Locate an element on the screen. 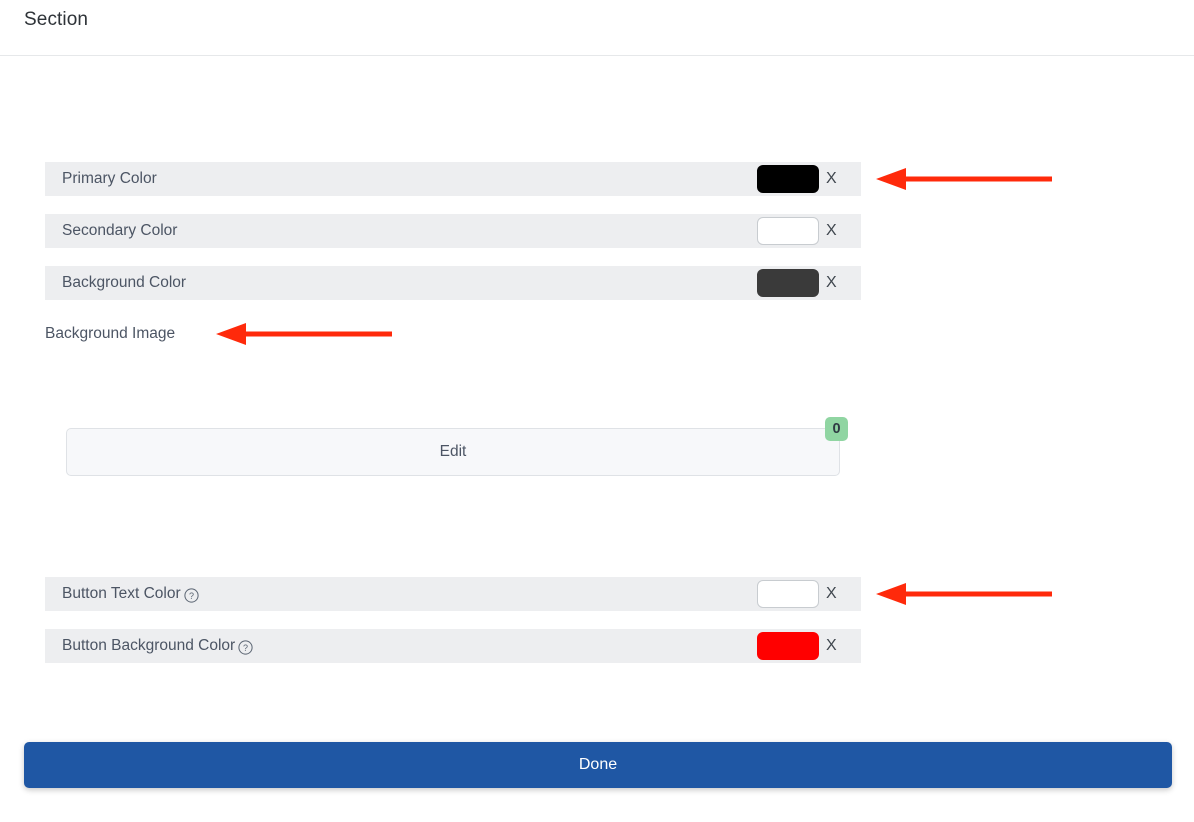 The height and width of the screenshot is (822, 1194). color-row: Button Background Color? X is located at coordinates (453, 646).